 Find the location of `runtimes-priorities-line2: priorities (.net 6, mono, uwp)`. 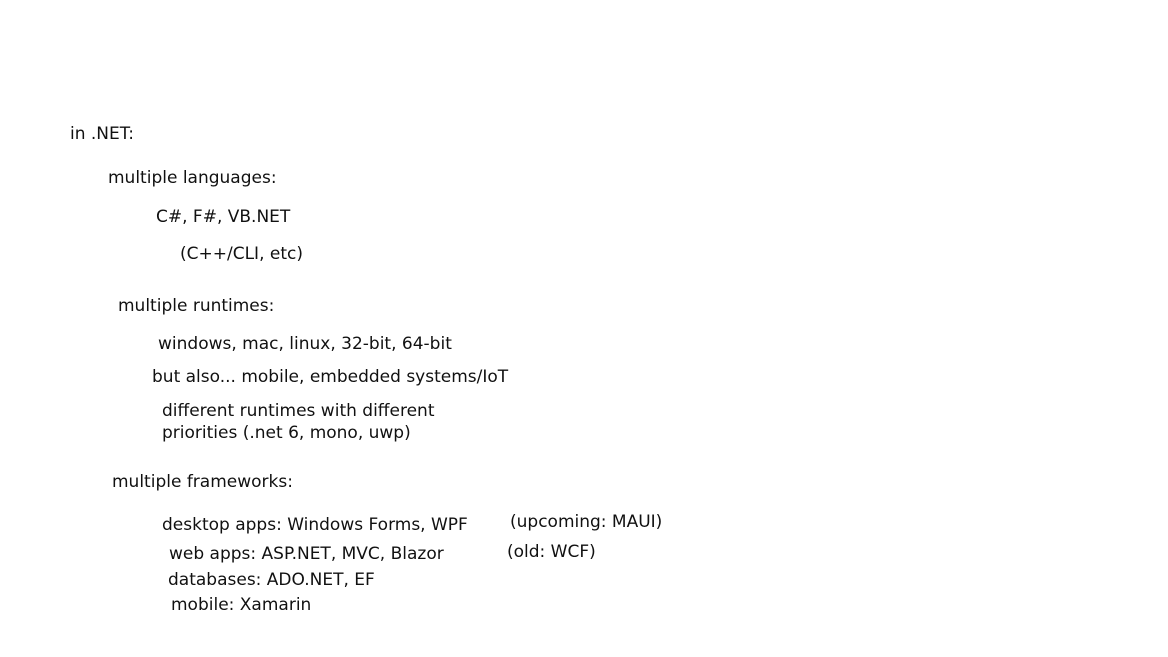

runtimes-priorities-line2: priorities (.net 6, mono, uwp) is located at coordinates (286, 433).